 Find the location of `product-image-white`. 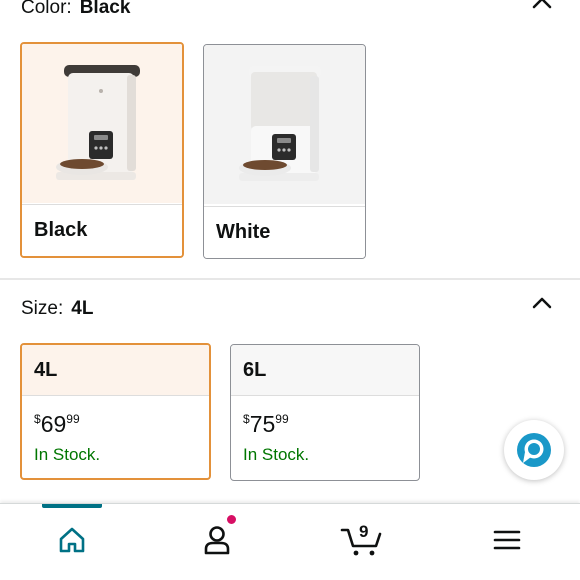

product-image-white is located at coordinates (284, 124).